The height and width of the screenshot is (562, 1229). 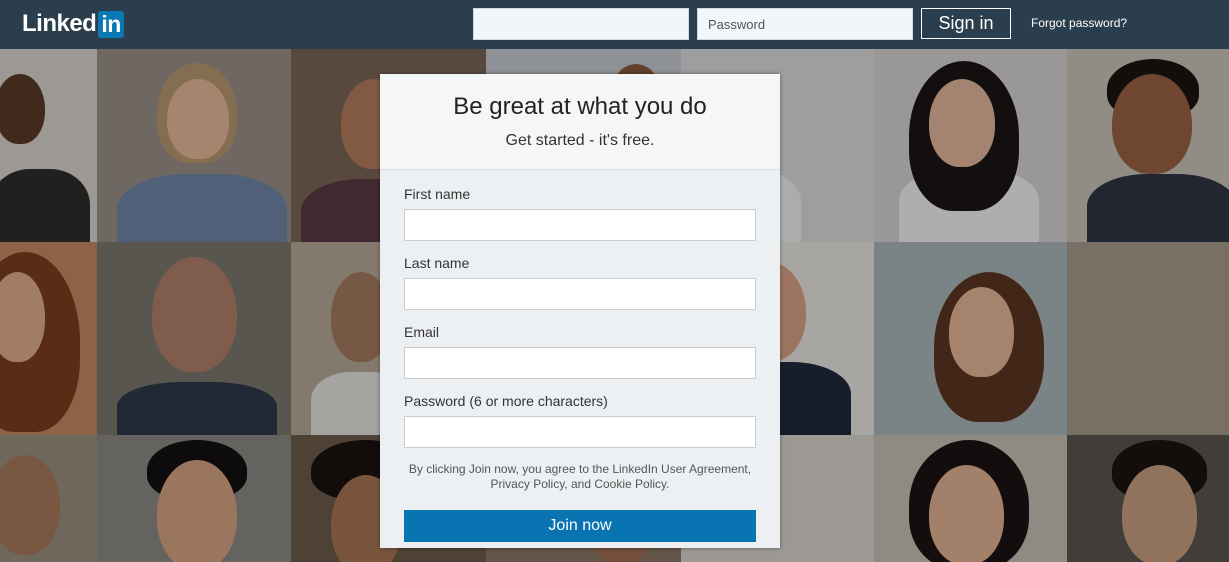 What do you see at coordinates (580, 294) in the screenshot?
I see `last-name-input` at bounding box center [580, 294].